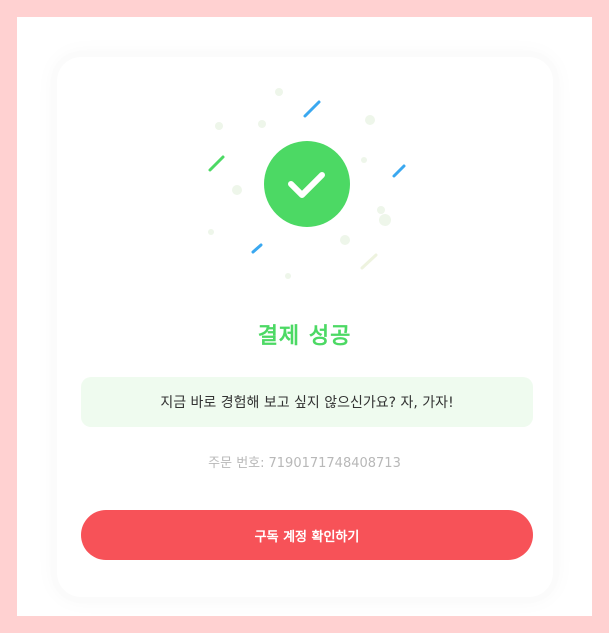 This screenshot has height=633, width=609. I want to click on confirm-subscription-button: 구독 계정 확인하기, so click(307, 535).